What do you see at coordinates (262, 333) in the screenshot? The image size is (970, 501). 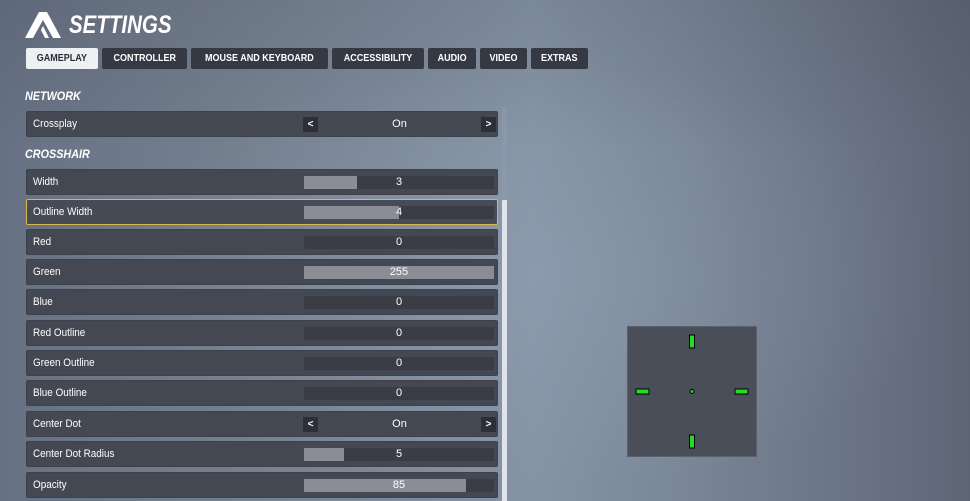 I see `setting-red-outline: Red Outline 0` at bounding box center [262, 333].